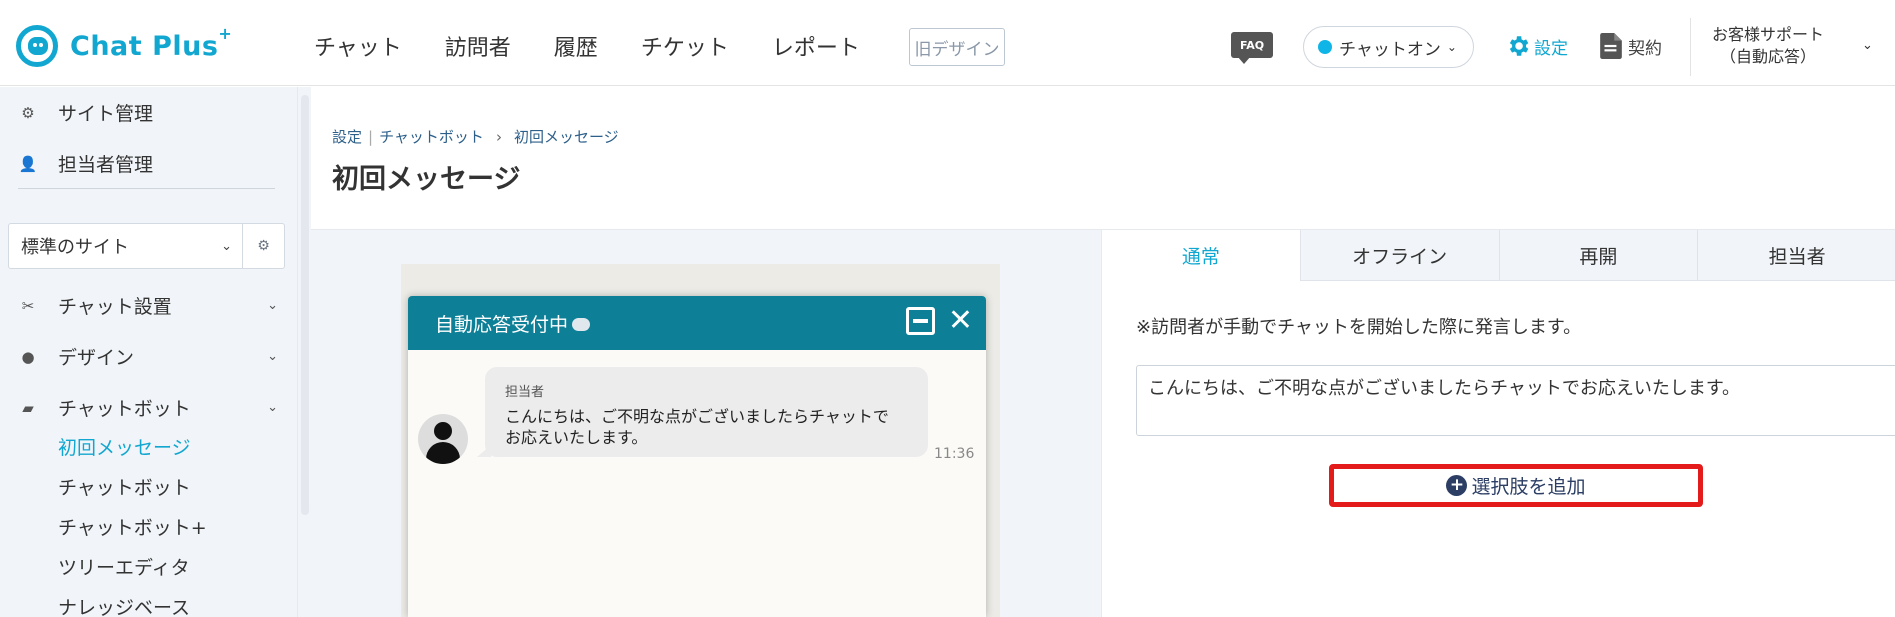 The width and height of the screenshot is (1895, 617). Describe the element at coordinates (697, 416) in the screenshot. I see `message-text-line: こんにちは、ご不明な点がございましたらチャットで` at that location.